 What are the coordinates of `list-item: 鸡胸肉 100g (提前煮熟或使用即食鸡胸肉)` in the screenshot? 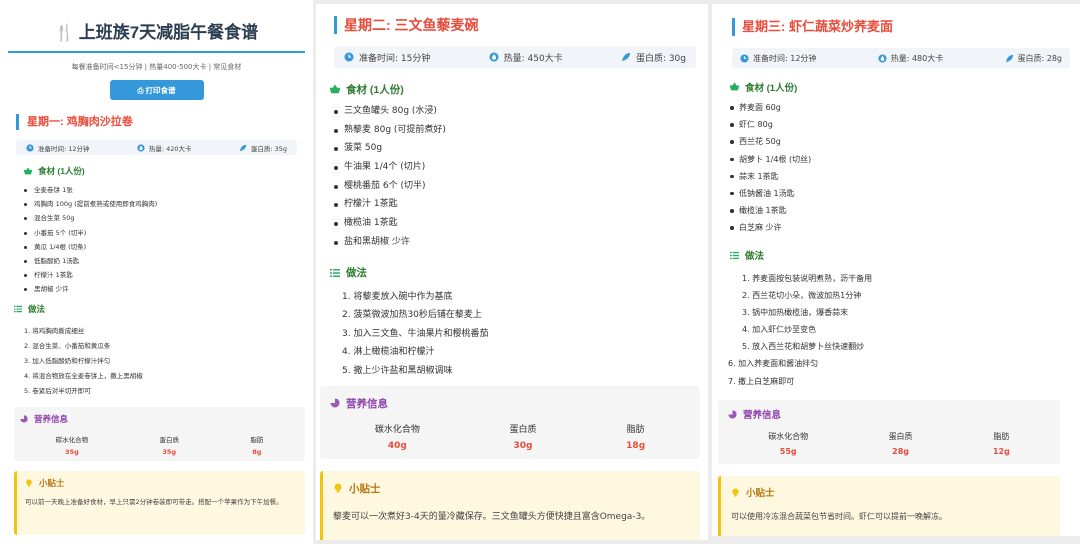 It's located at (164, 204).